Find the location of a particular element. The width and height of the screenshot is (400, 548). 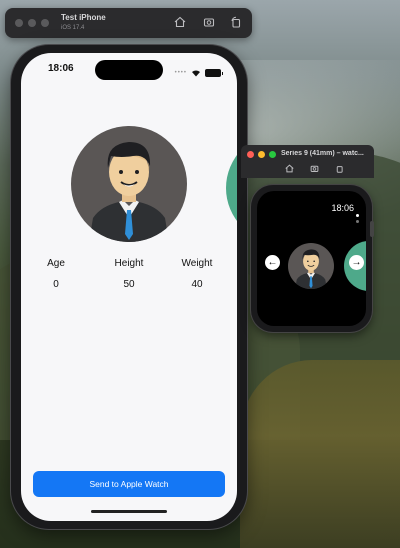

status-bar-indicators: •••• is located at coordinates (198, 73).